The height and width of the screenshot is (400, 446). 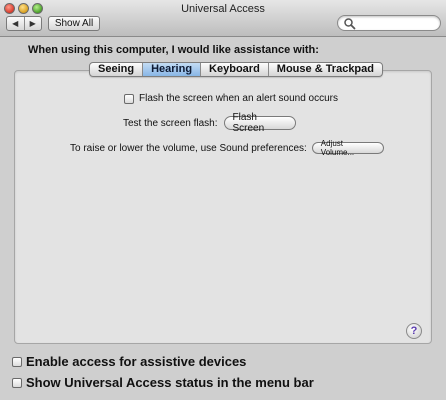 What do you see at coordinates (223, 9) in the screenshot?
I see `window-title: Universal Access` at bounding box center [223, 9].